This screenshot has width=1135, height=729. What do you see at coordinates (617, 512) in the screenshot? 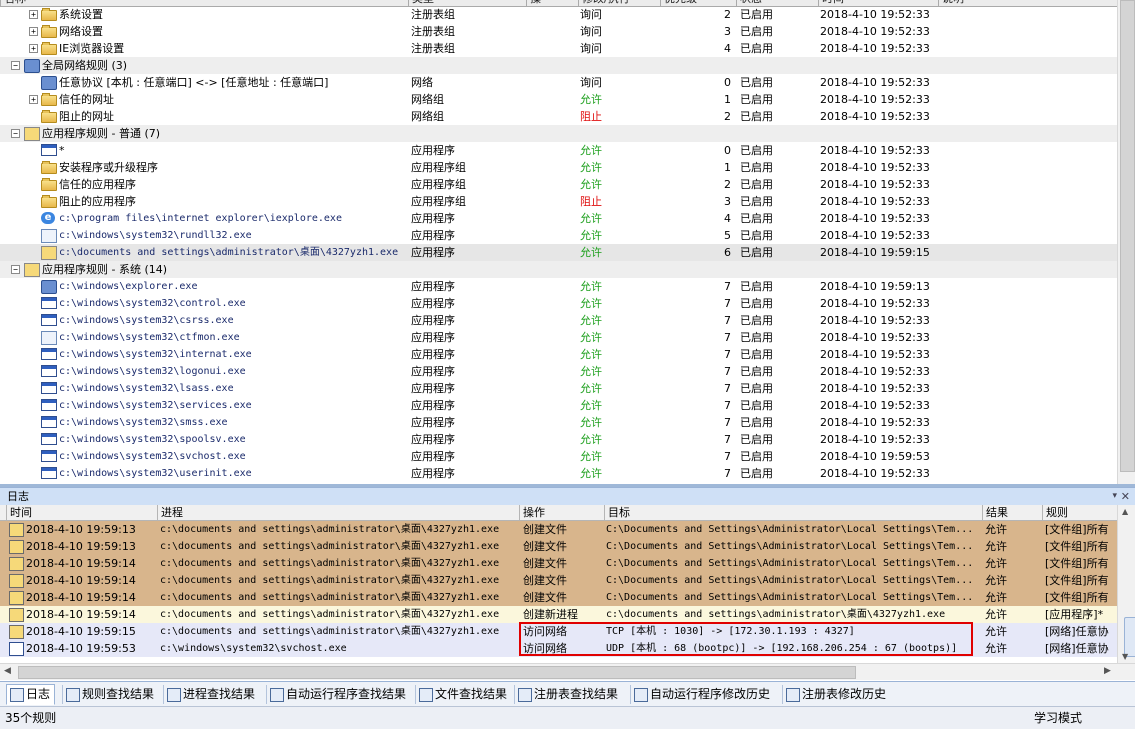
I see `log-column-header: 目标` at bounding box center [617, 512].